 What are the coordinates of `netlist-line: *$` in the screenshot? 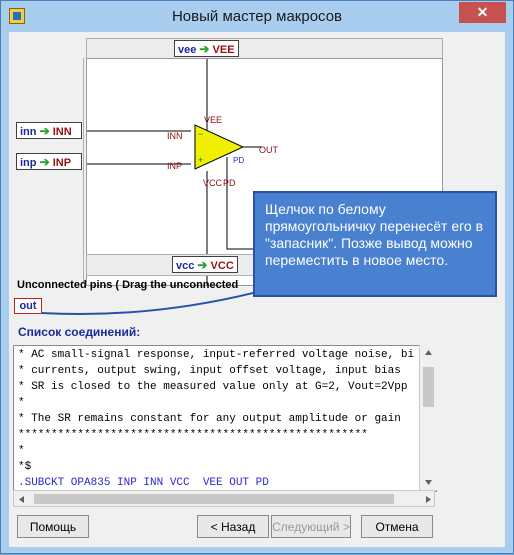 It's located at (25, 467).